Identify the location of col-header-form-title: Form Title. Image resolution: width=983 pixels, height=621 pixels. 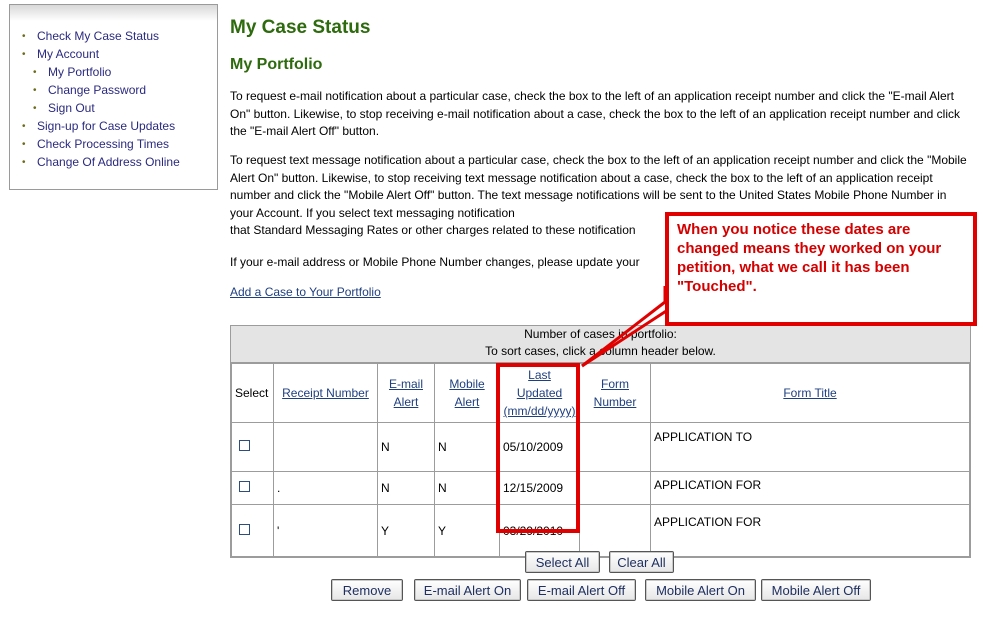
(810, 393).